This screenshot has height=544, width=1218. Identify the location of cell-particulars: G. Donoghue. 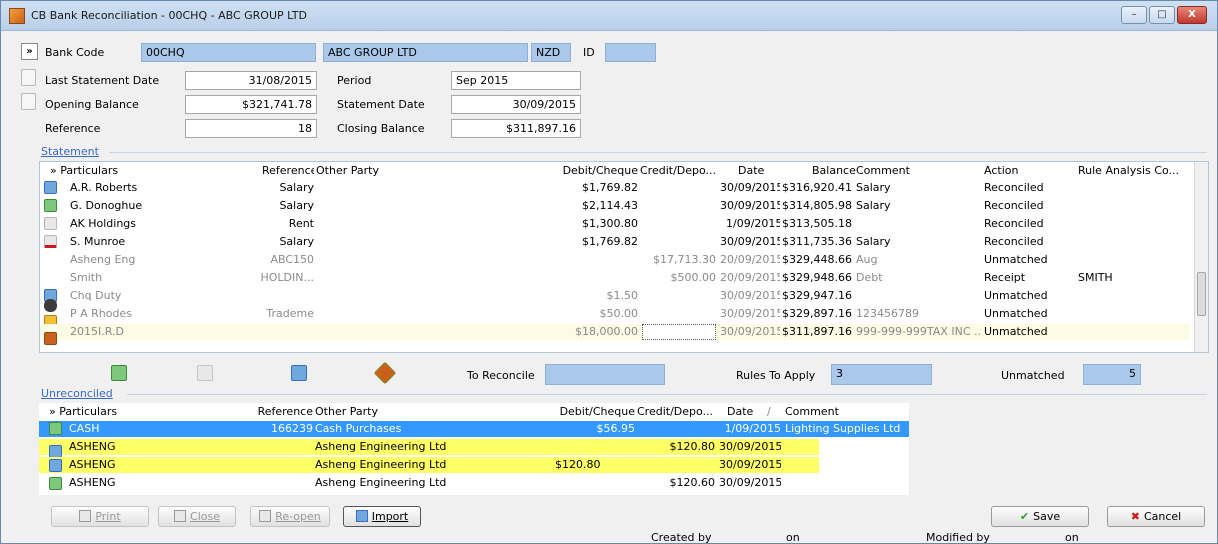
(106, 205).